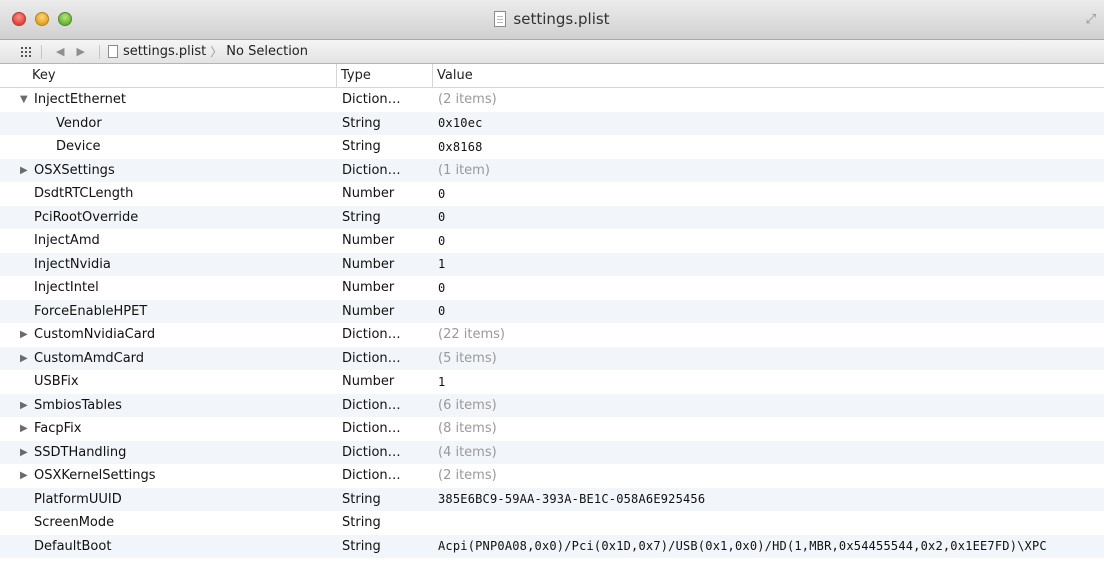  Describe the element at coordinates (768, 452) in the screenshot. I see `value-cell: (4 items)` at that location.